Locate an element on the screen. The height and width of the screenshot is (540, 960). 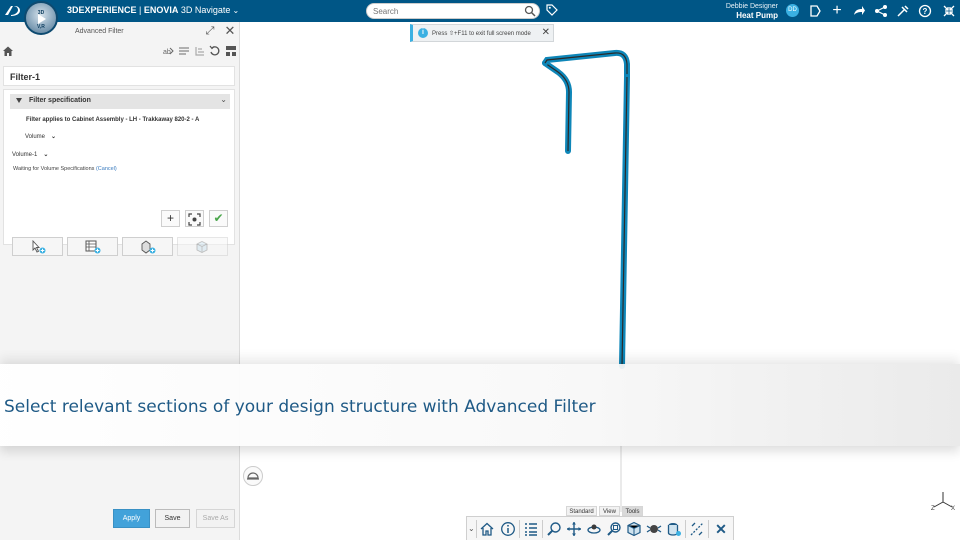
volume-value: Volume-1 is located at coordinates (25, 155).